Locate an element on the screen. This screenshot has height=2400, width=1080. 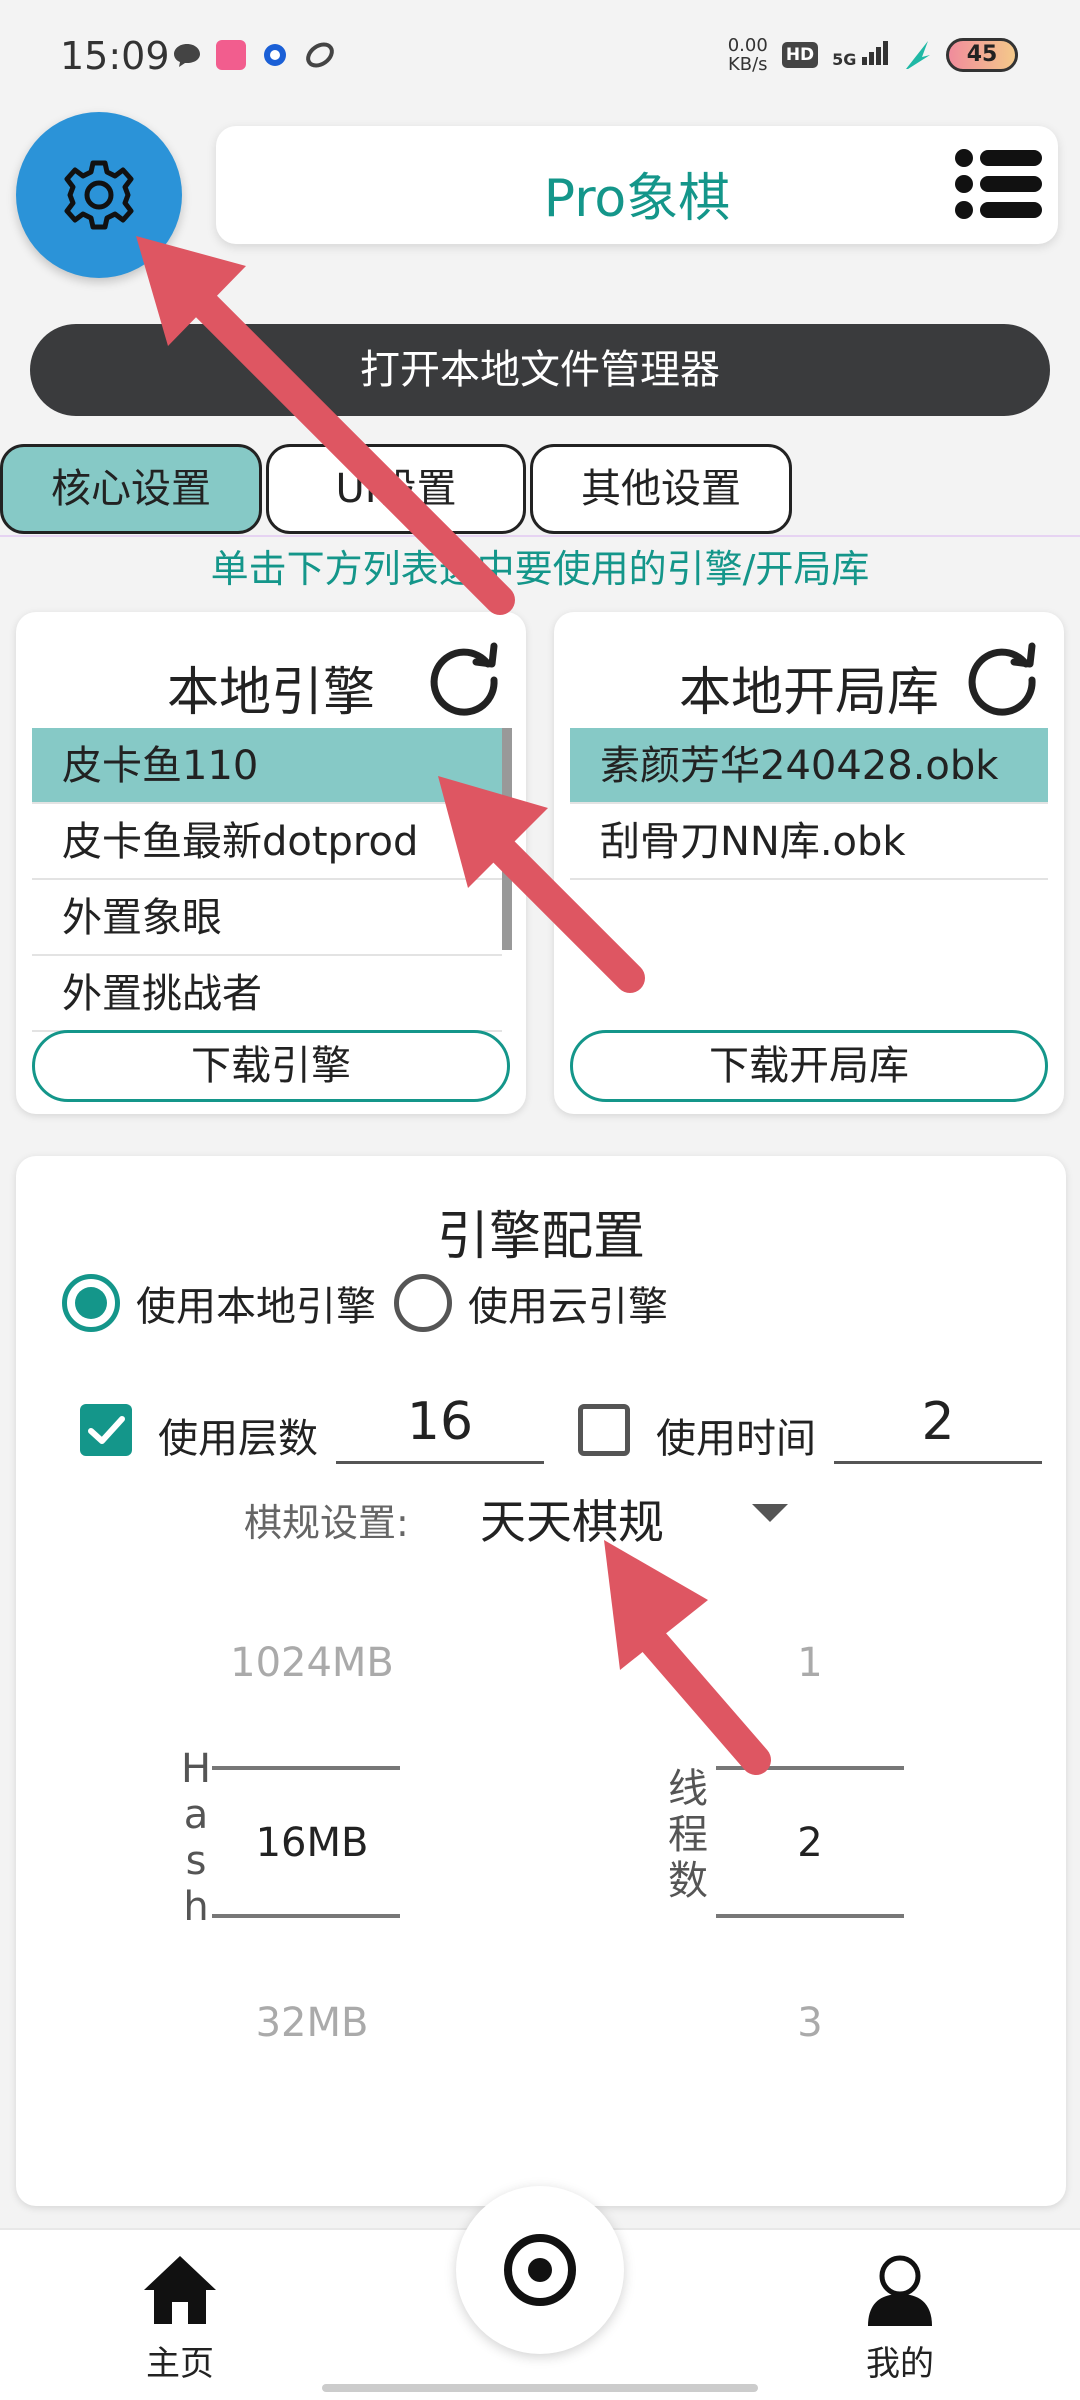
home-indicator is located at coordinates (540, 2388).